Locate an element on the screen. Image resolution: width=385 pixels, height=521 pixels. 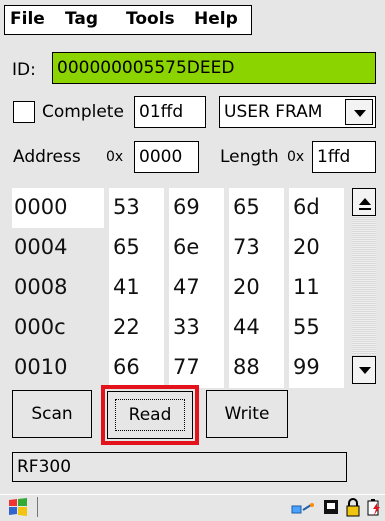
table-cell: 11 is located at coordinates (316, 288).